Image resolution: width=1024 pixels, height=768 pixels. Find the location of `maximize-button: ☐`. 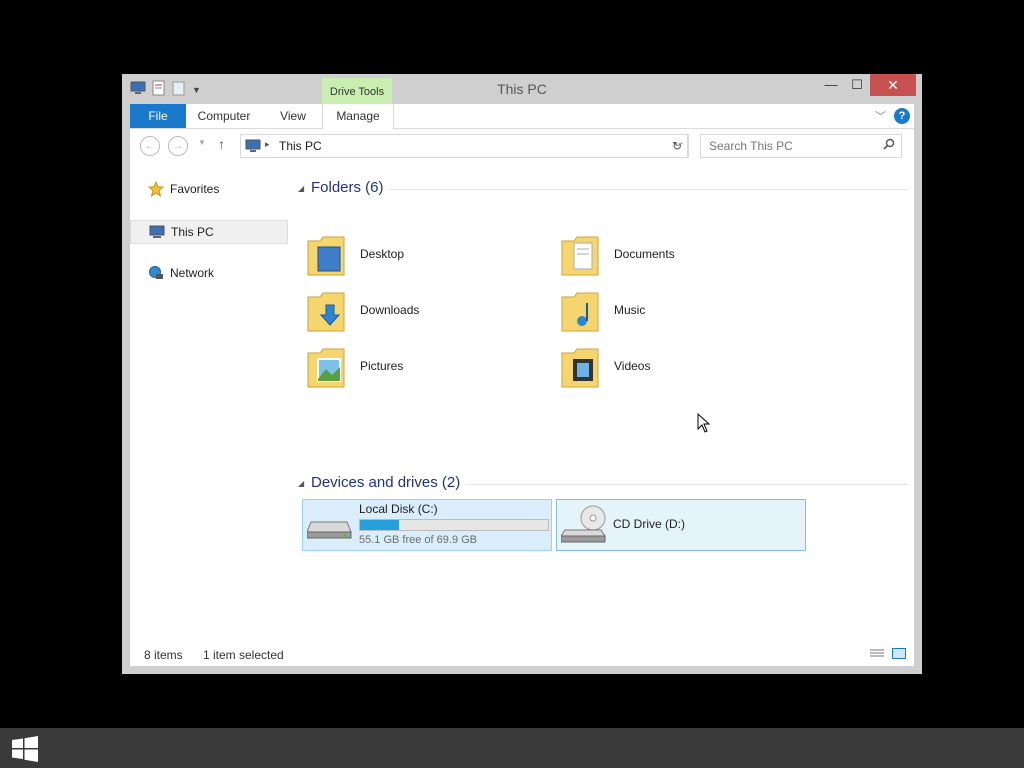

maximize-button: ☐ is located at coordinates (857, 85).